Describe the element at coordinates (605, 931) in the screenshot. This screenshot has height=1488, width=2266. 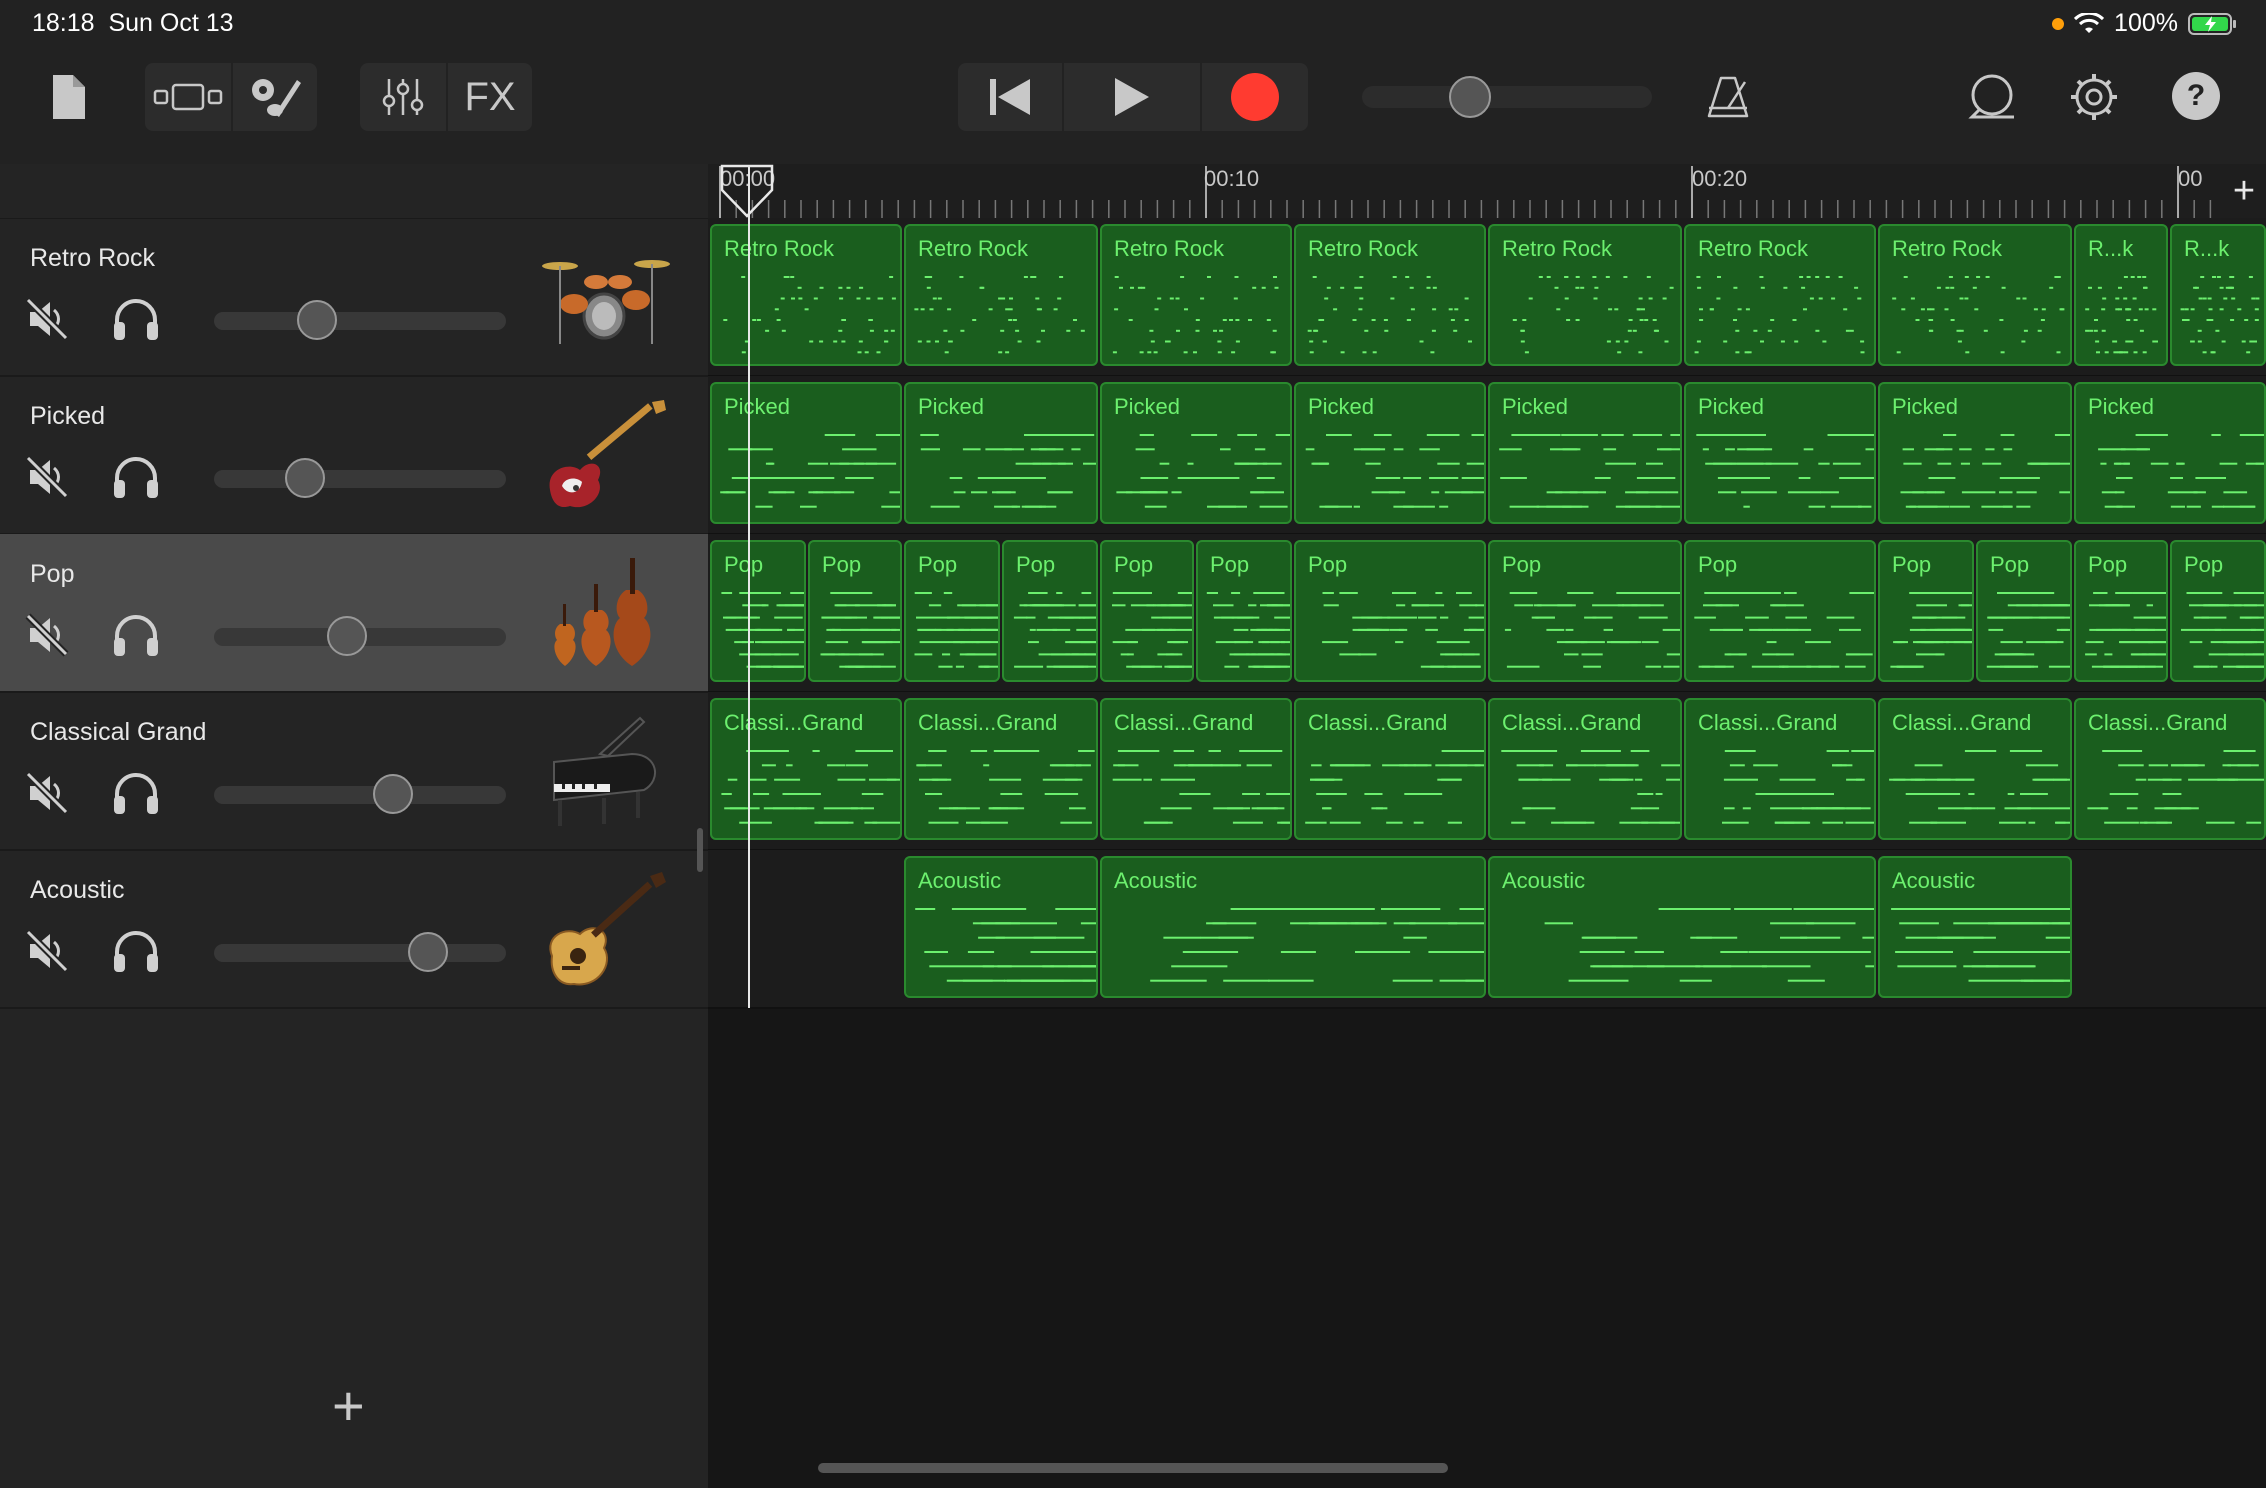
I see `acoustic-guitar-icon` at that location.